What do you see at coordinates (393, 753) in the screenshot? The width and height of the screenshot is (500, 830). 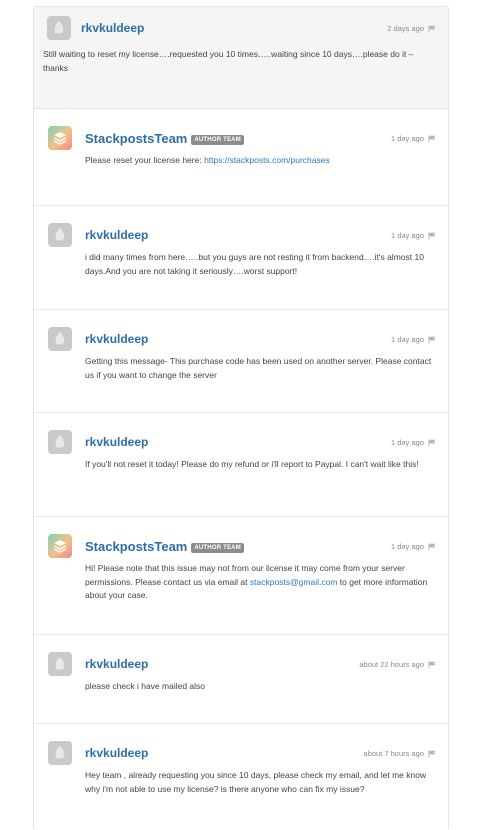 I see `comment-time: about 7 hours ago` at bounding box center [393, 753].